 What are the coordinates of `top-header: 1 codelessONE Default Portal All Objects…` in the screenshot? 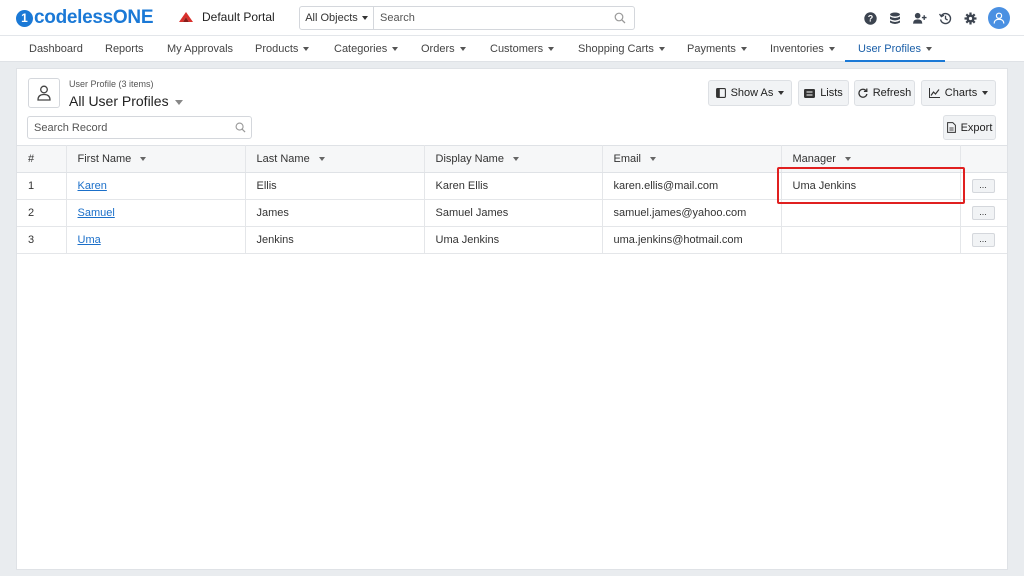 It's located at (512, 18).